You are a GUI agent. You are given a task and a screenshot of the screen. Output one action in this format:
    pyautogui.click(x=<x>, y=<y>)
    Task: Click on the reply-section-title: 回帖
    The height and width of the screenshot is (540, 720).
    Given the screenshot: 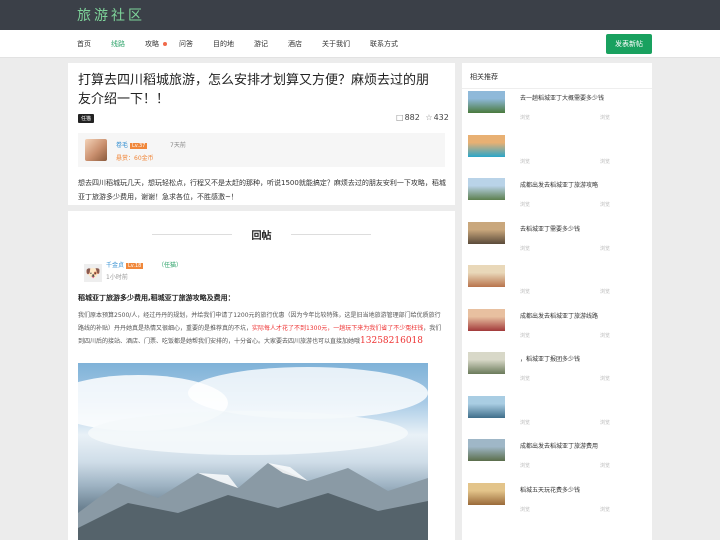 What is the action you would take?
    pyautogui.click(x=261, y=236)
    